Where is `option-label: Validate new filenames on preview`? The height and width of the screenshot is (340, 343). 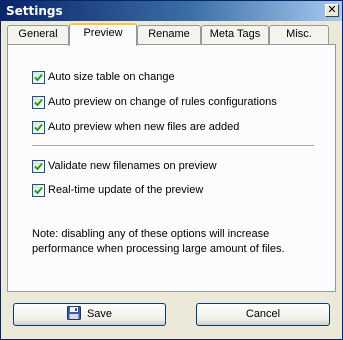 option-label: Validate new filenames on preview is located at coordinates (132, 166).